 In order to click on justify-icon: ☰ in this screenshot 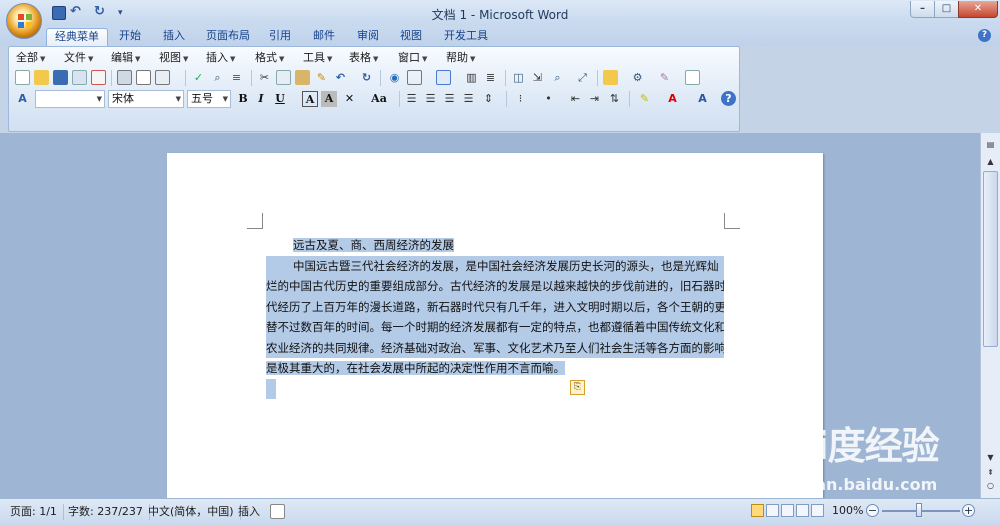, I will do `click(468, 98)`.